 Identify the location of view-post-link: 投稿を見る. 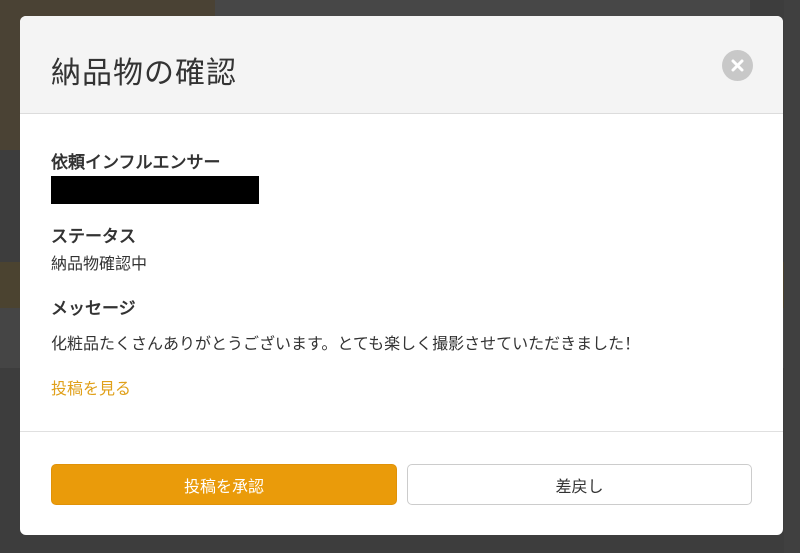
(91, 387).